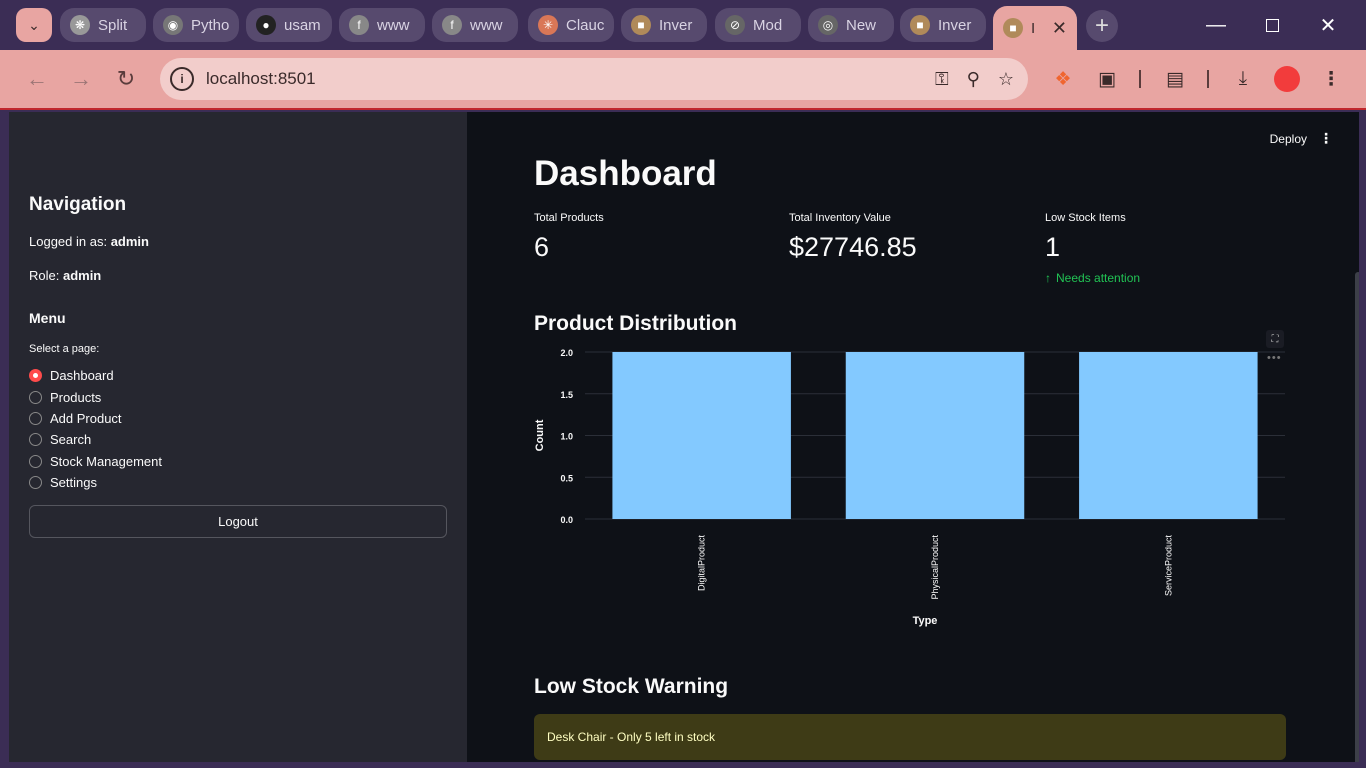 The image size is (1366, 768). What do you see at coordinates (1107, 79) in the screenshot?
I see `puzzle-icon: ▣` at bounding box center [1107, 79].